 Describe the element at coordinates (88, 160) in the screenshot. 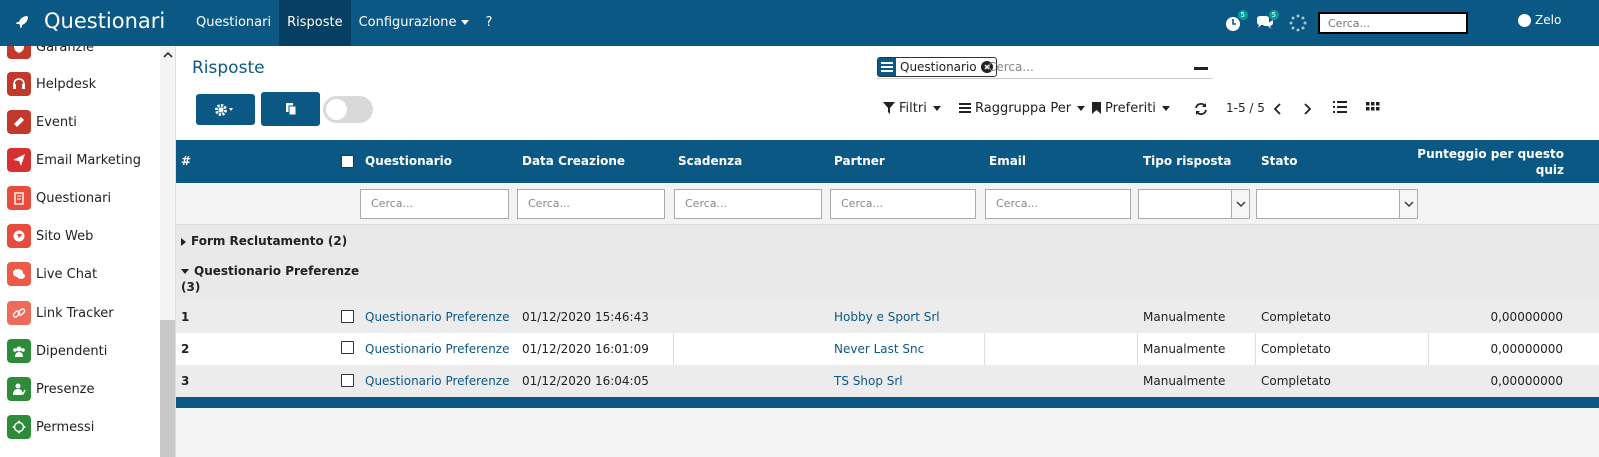

I see `sidebar-item-label: Email Marketing` at that location.